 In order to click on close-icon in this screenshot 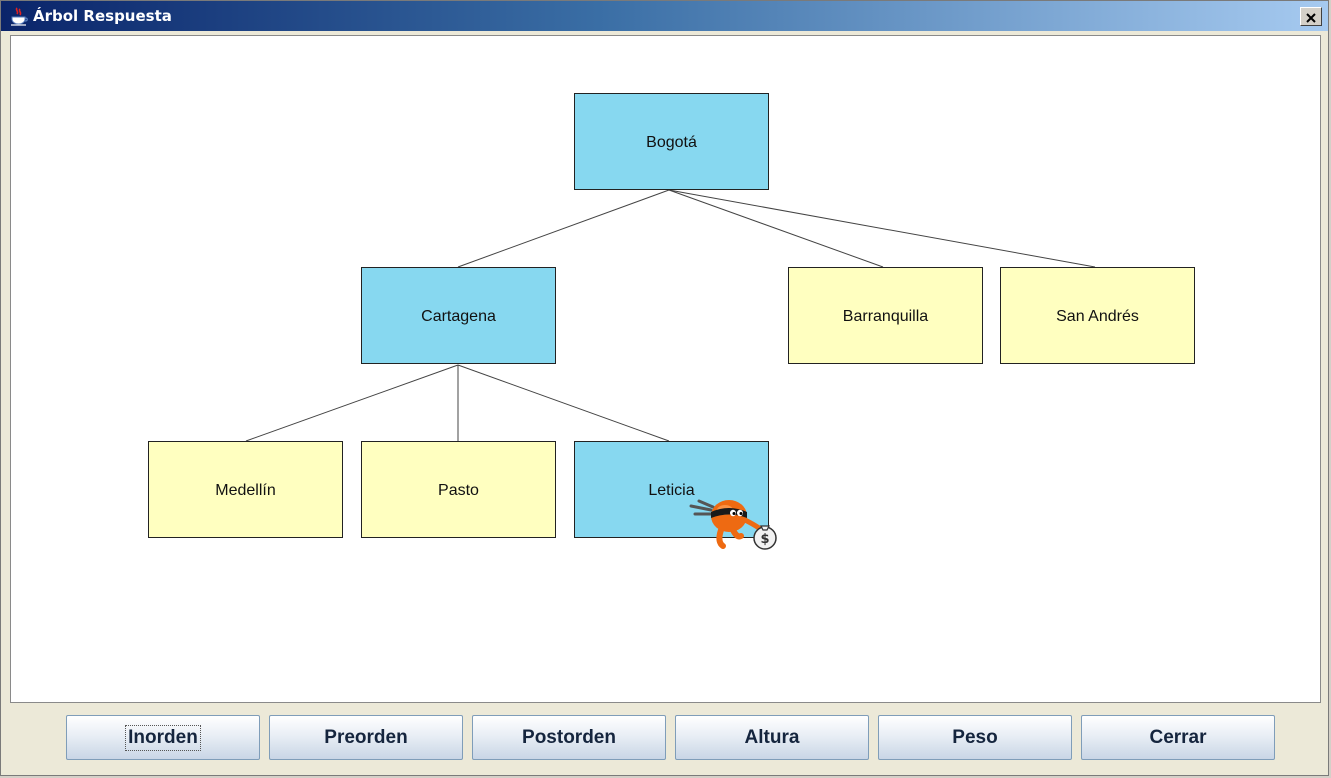, I will do `click(1311, 17)`.